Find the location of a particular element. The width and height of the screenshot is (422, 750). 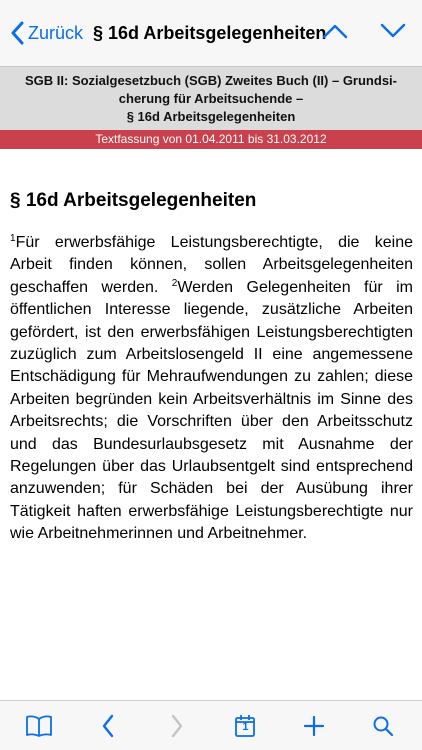

search-icon is located at coordinates (383, 726).